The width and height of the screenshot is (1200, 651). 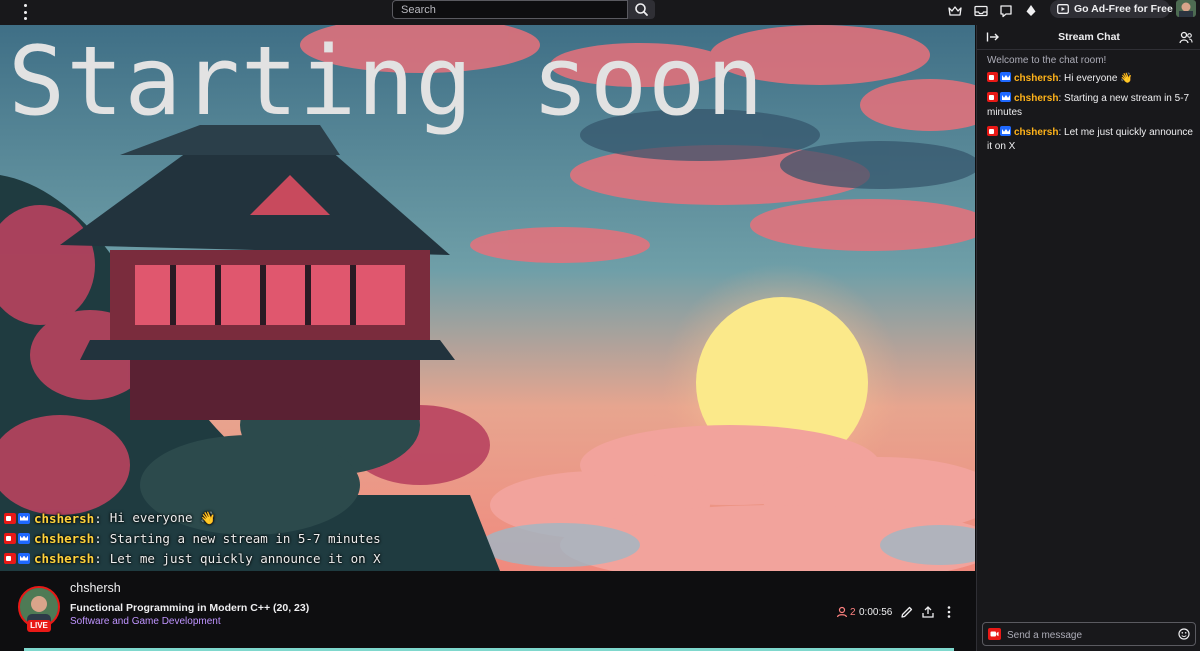 I want to click on chat-title: Stream Chat, so click(x=1089, y=37).